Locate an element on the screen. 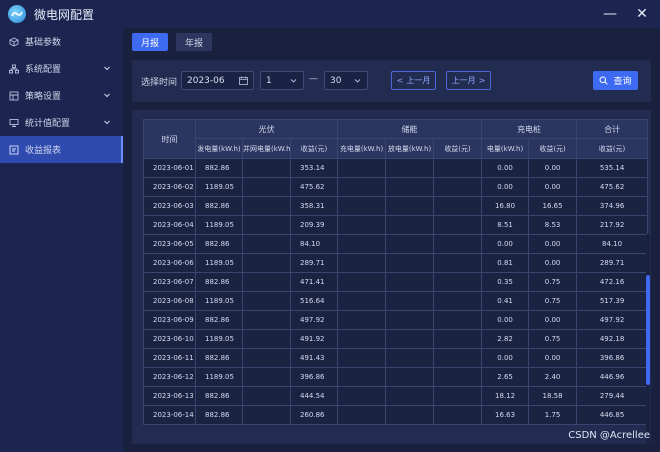 This screenshot has width=660, height=452. table-cell: 2.65 is located at coordinates (505, 377).